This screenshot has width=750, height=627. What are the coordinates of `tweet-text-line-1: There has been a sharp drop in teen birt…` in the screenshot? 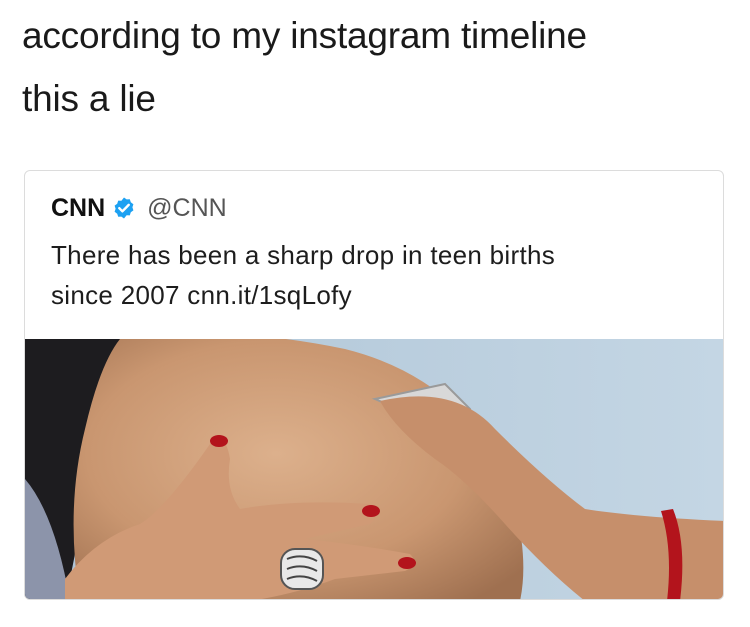 It's located at (303, 255).